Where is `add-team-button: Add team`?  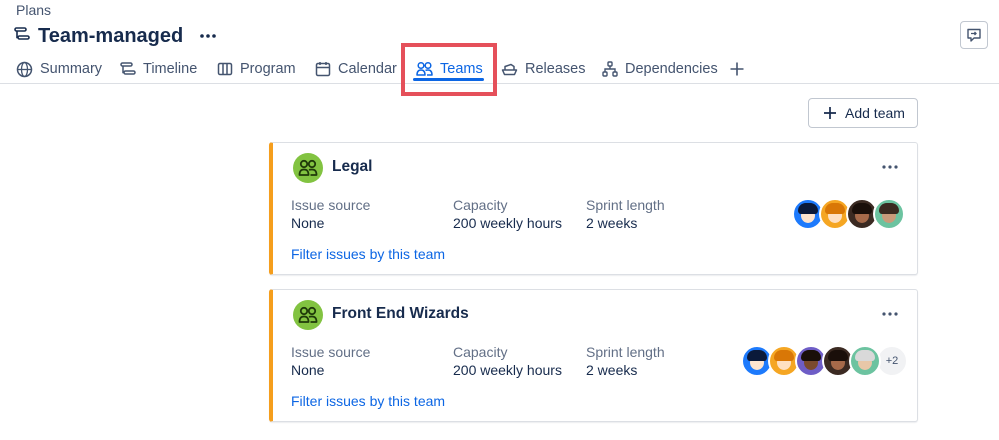 add-team-button: Add team is located at coordinates (863, 113).